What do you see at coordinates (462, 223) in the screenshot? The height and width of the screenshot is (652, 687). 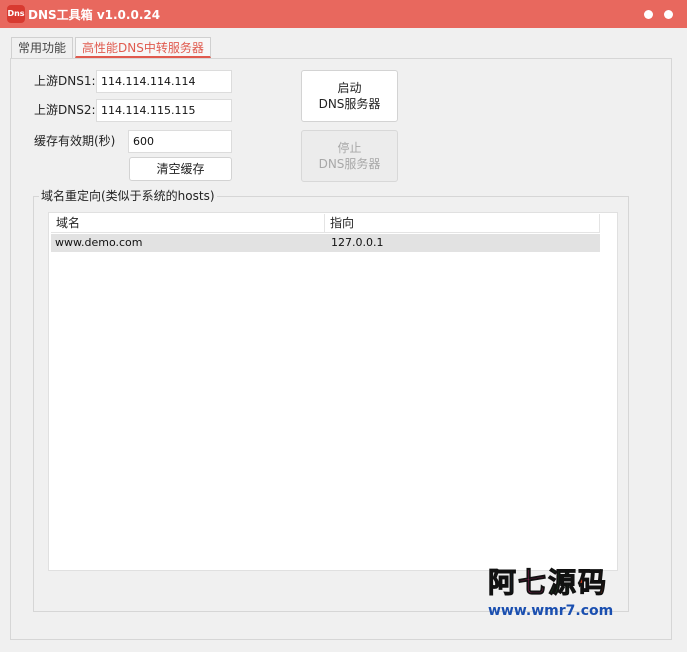 I see `column-header-target: 指向` at bounding box center [462, 223].